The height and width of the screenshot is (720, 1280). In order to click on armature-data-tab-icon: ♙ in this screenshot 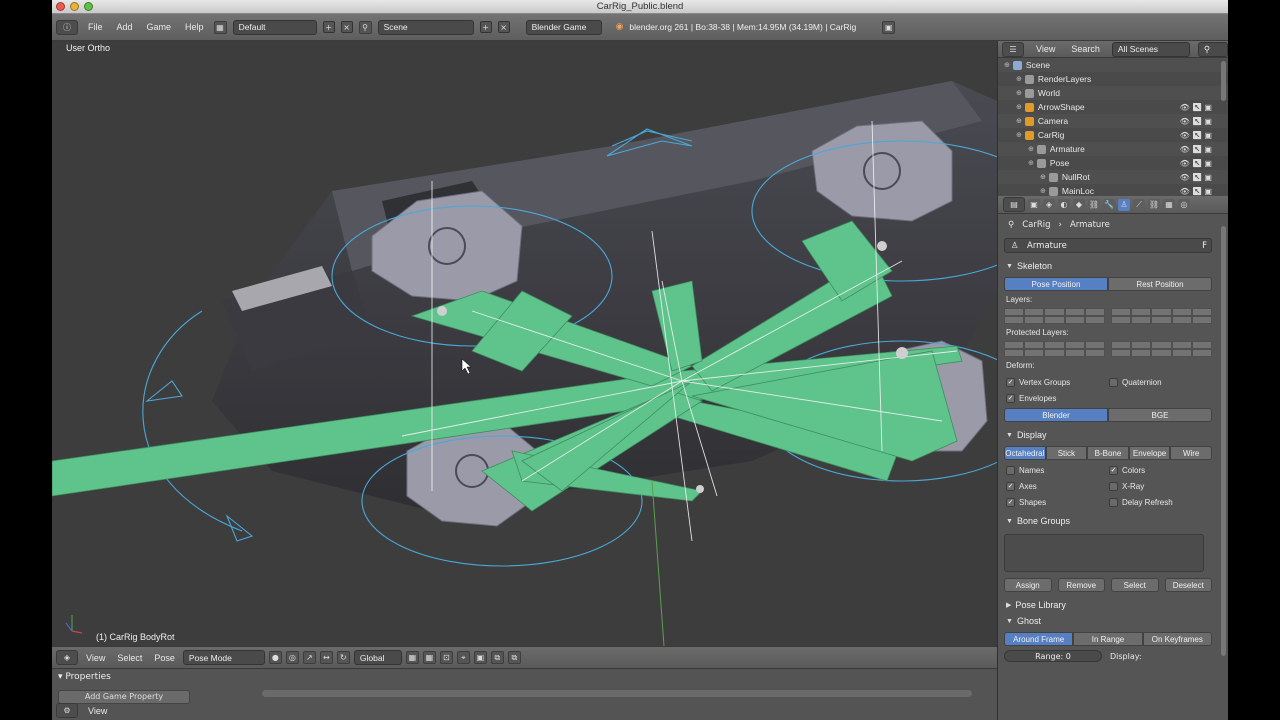, I will do `click(1124, 204)`.